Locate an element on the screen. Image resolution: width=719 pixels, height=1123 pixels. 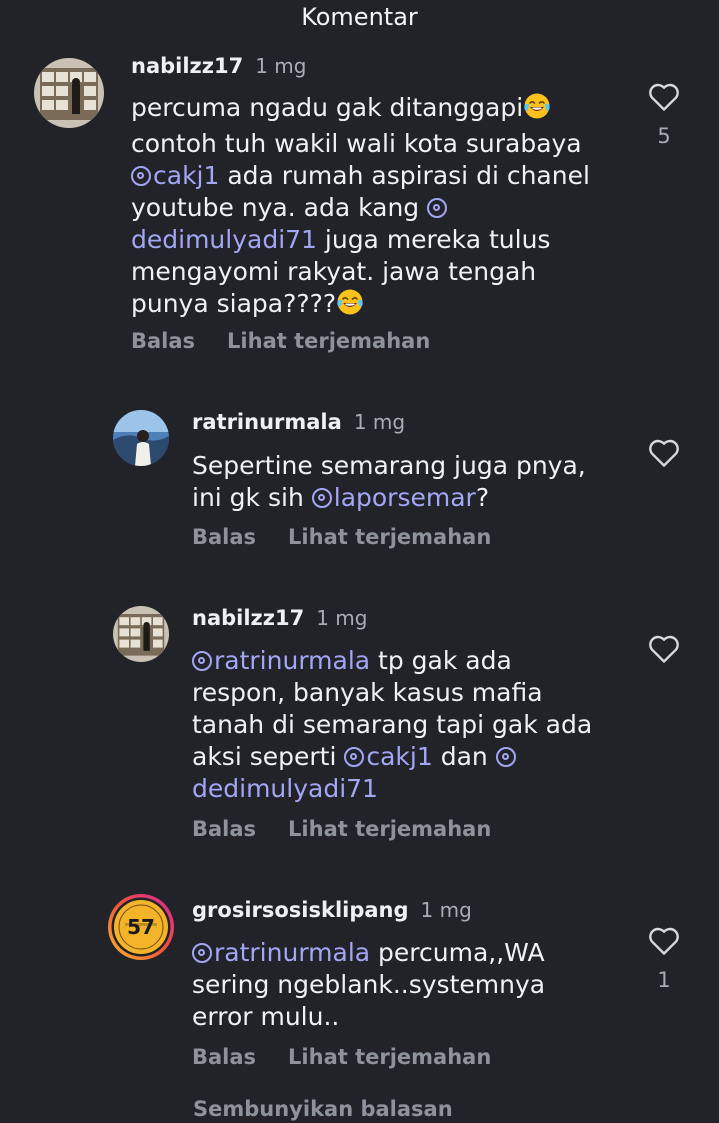
mention-link: laporsemar is located at coordinates (393, 497).